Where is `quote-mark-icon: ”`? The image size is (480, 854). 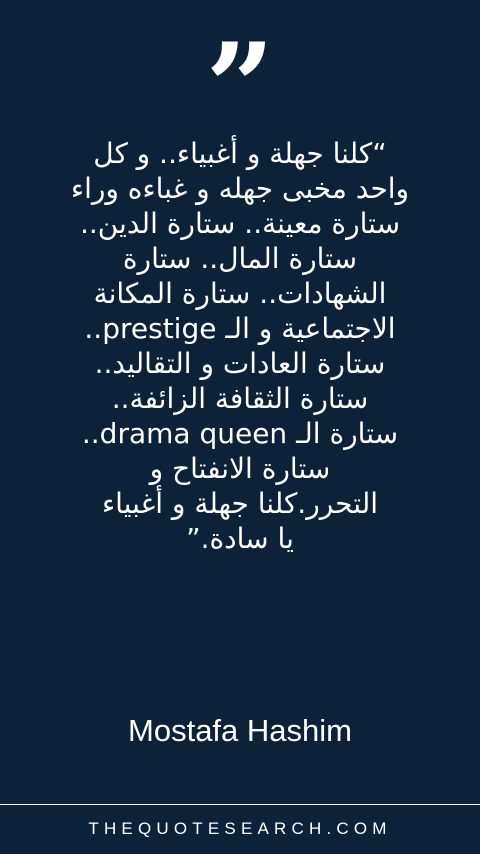
quote-mark-icon: ” is located at coordinates (240, 87).